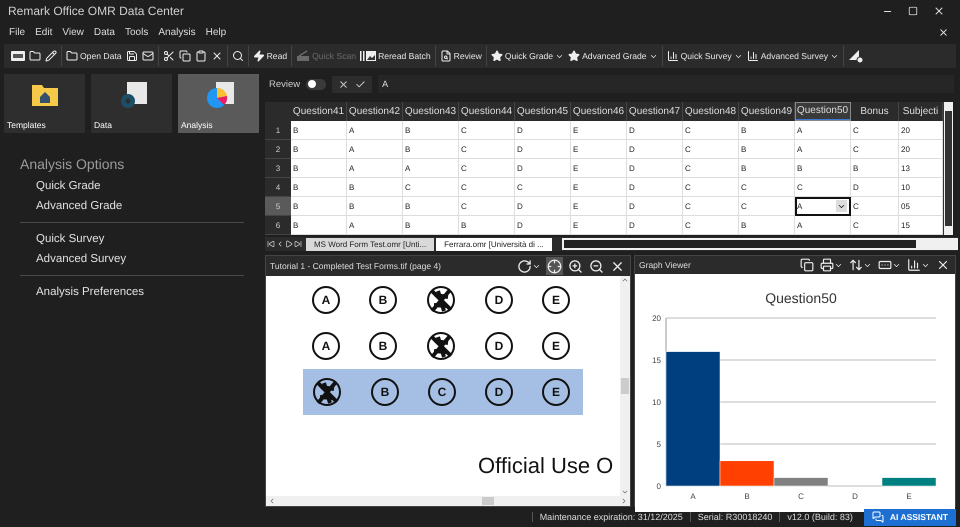 This screenshot has height=527, width=960. I want to click on option-link: Advanced Grade, so click(131, 206).